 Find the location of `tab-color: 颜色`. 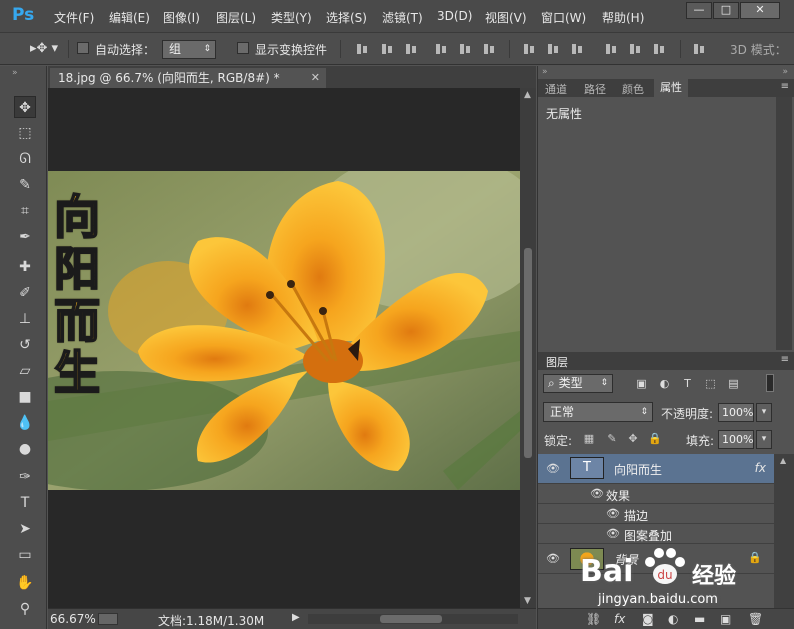

tab-color: 颜色 is located at coordinates (633, 89).